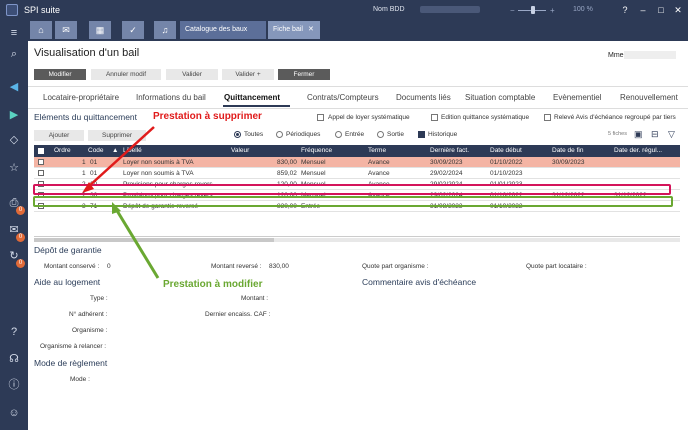  I want to click on col-date-debut: Date début, so click(506, 150).